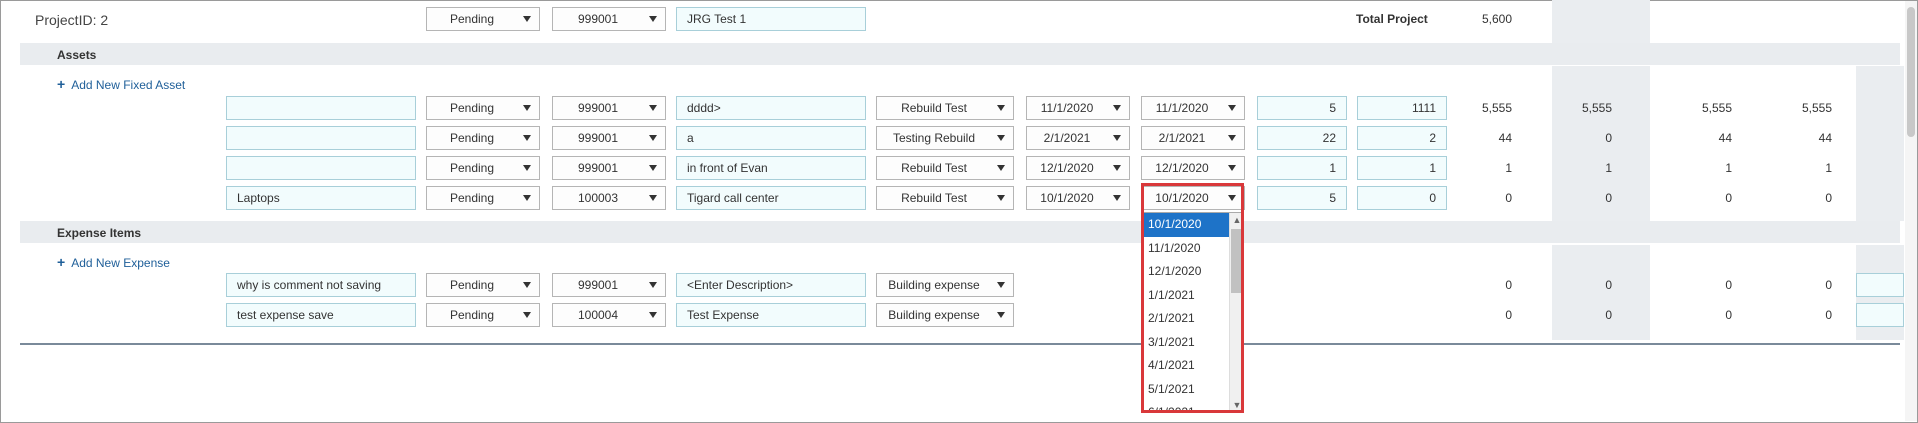 This screenshot has width=1918, height=423. I want to click on asset-description-input: a, so click(771, 138).